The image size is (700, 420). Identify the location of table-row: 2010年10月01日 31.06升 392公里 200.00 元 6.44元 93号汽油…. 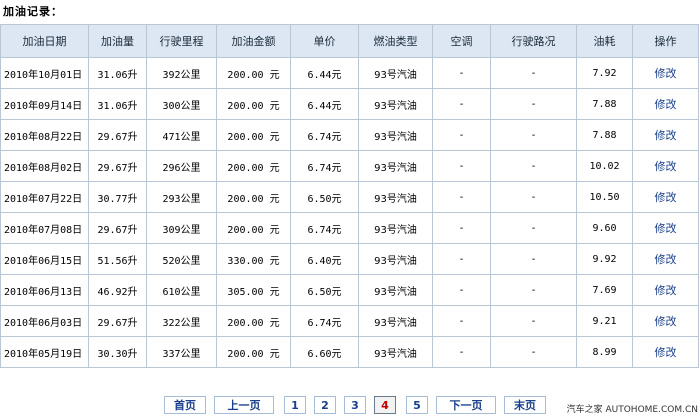
(349, 73).